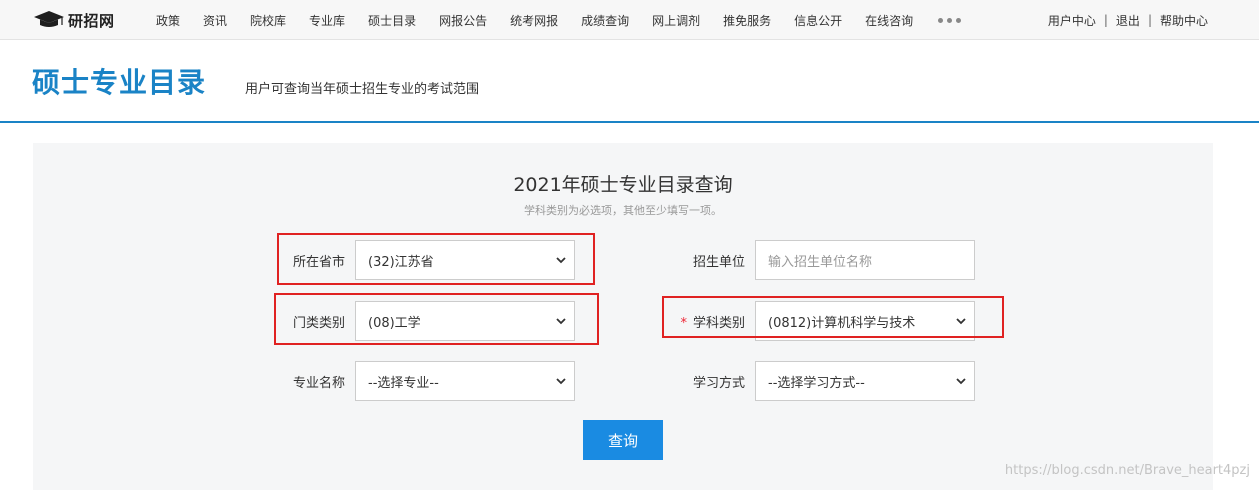  I want to click on watermark: https://blog.csdn.net/Brave_heart4pzj, so click(1127, 470).